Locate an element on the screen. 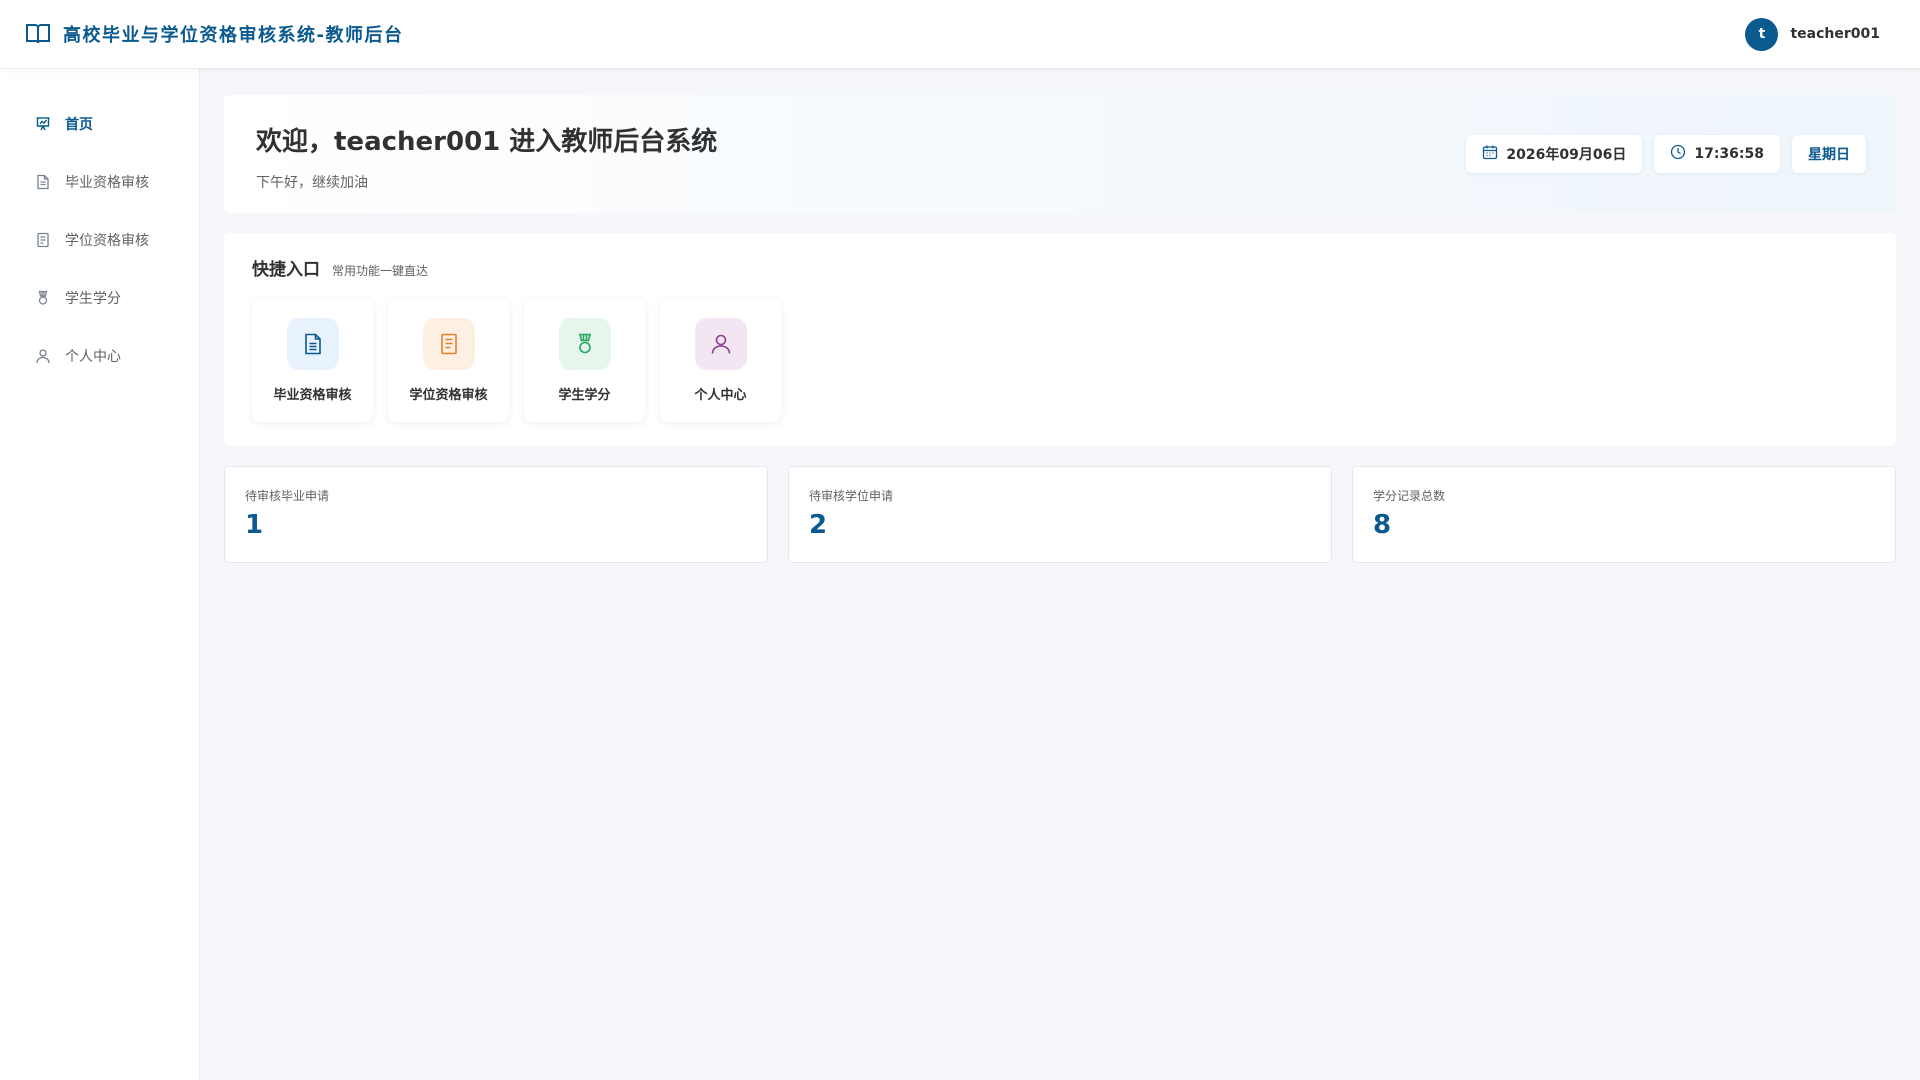 The width and height of the screenshot is (1920, 1080). stat-card-pending-degree: 待审核学位申请 2 is located at coordinates (1060, 514).